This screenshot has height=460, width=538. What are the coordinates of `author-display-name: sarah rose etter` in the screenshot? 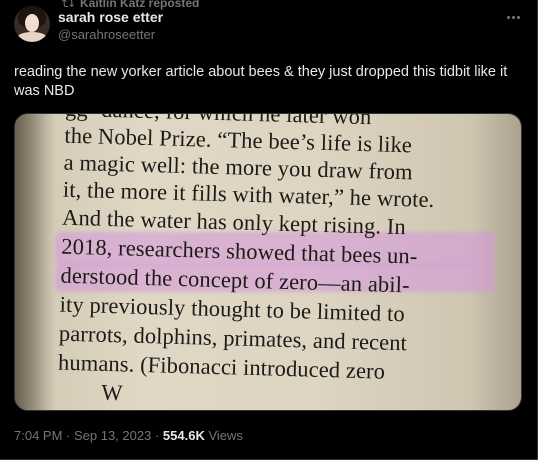 It's located at (110, 17).